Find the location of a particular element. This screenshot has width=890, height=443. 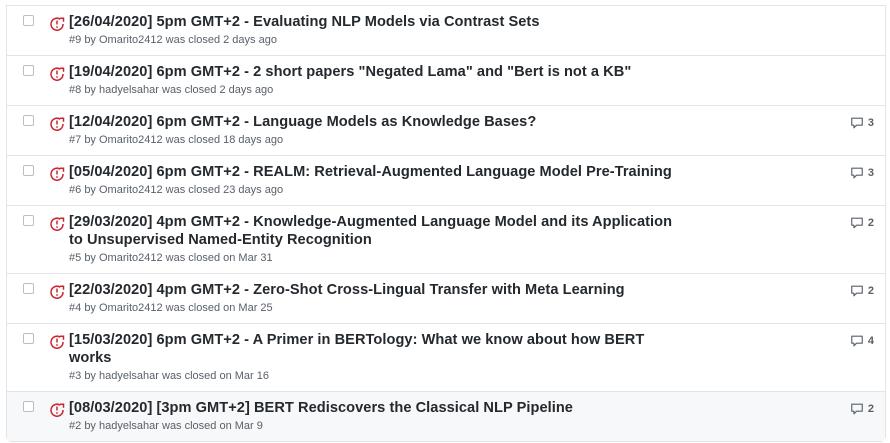

issue-meta: #8 by hadyelsahar was closed 2 days ago is located at coordinates (374, 90).